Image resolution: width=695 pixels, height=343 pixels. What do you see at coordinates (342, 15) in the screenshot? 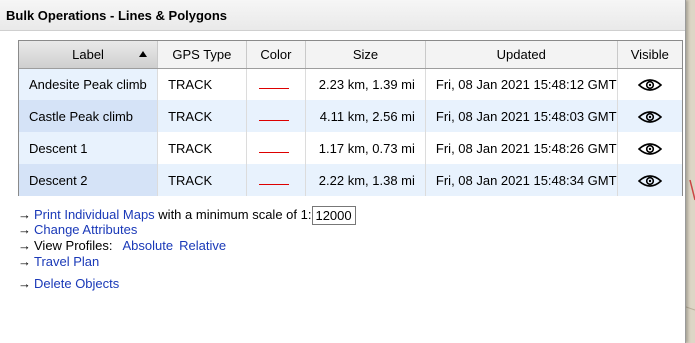
I see `dialog-title: Bulk Operations - Lines & Polygons` at bounding box center [342, 15].